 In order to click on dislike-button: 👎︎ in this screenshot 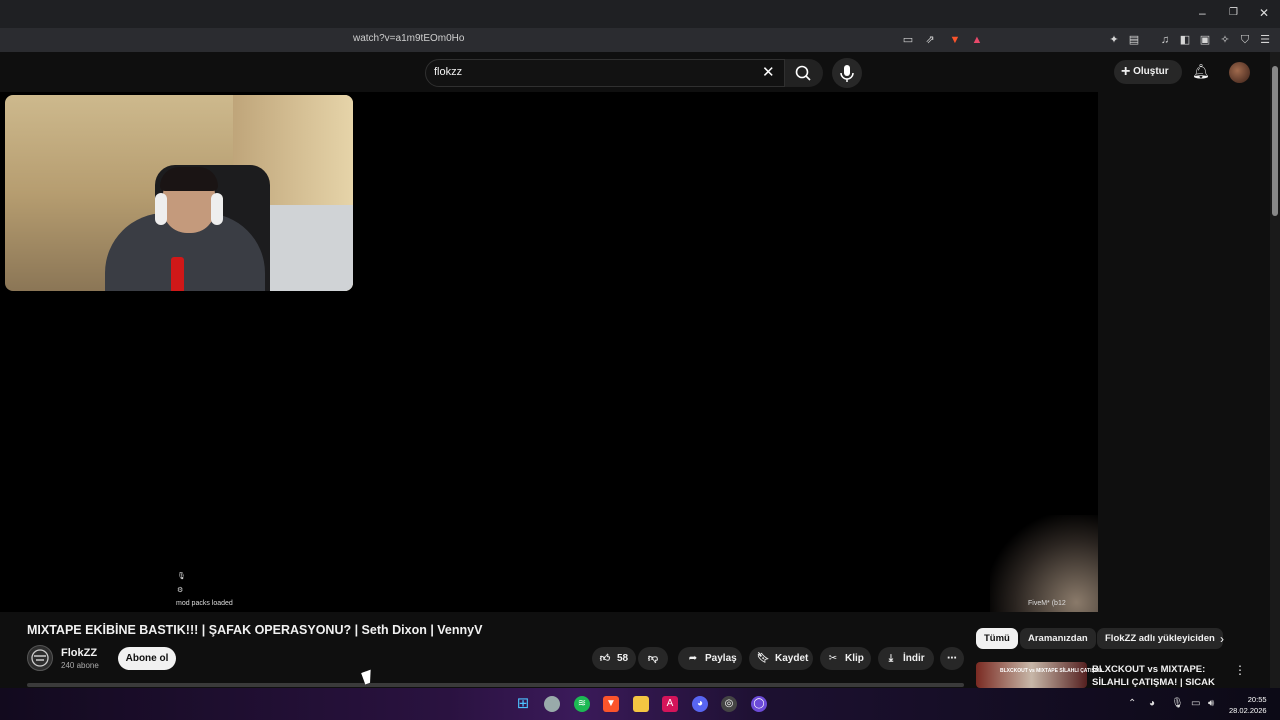, I will do `click(653, 658)`.